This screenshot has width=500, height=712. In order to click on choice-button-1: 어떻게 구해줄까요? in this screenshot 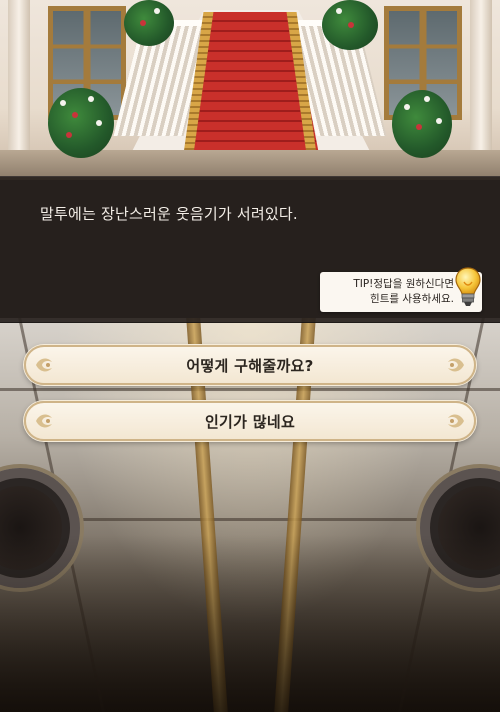, I will do `click(250, 365)`.